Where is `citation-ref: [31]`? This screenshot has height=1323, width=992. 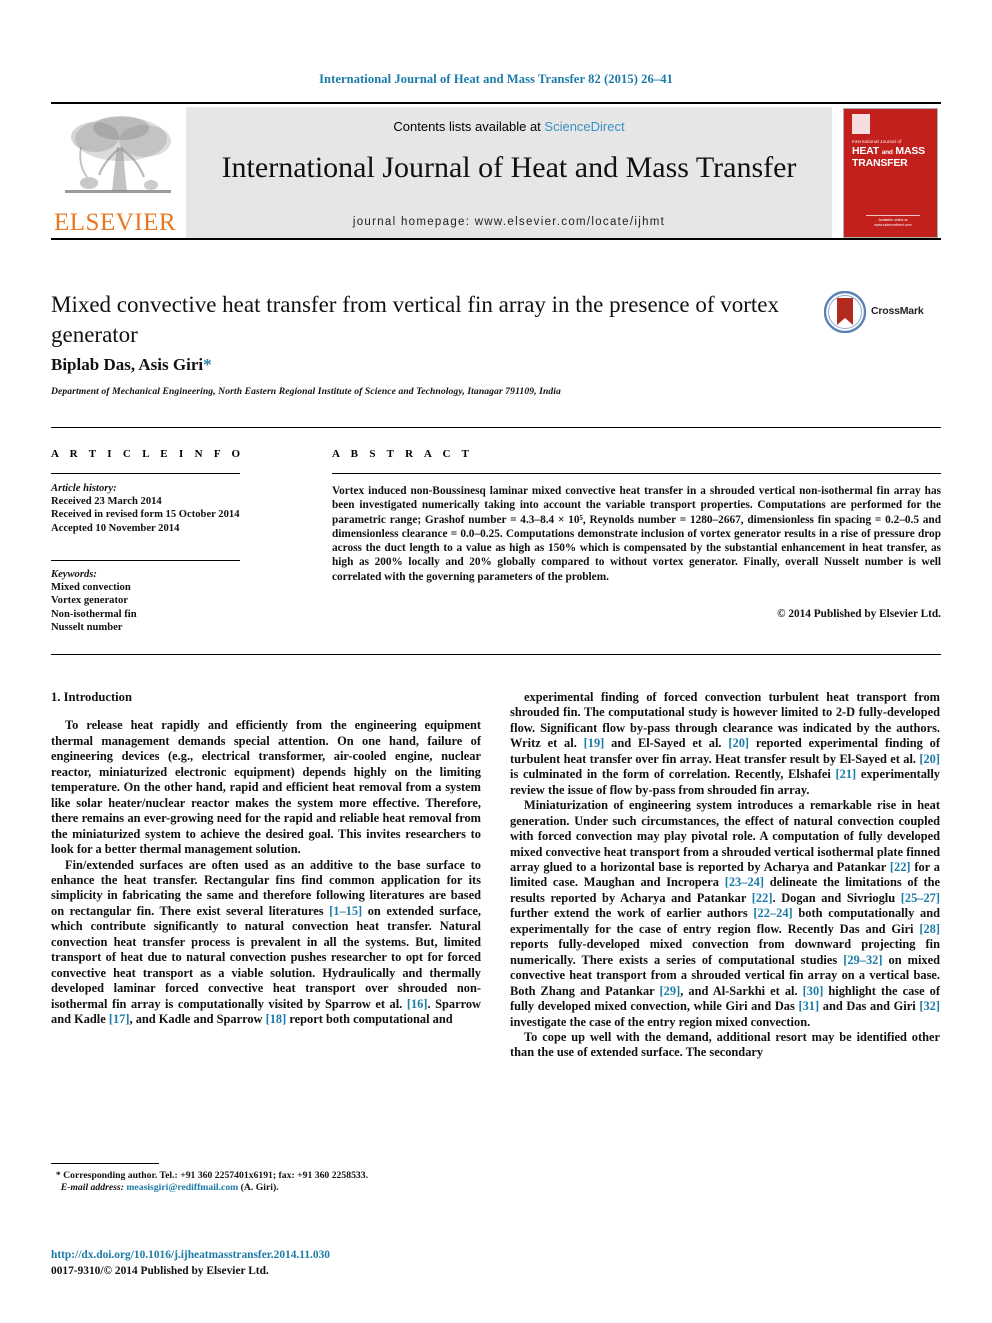 citation-ref: [31] is located at coordinates (808, 1006).